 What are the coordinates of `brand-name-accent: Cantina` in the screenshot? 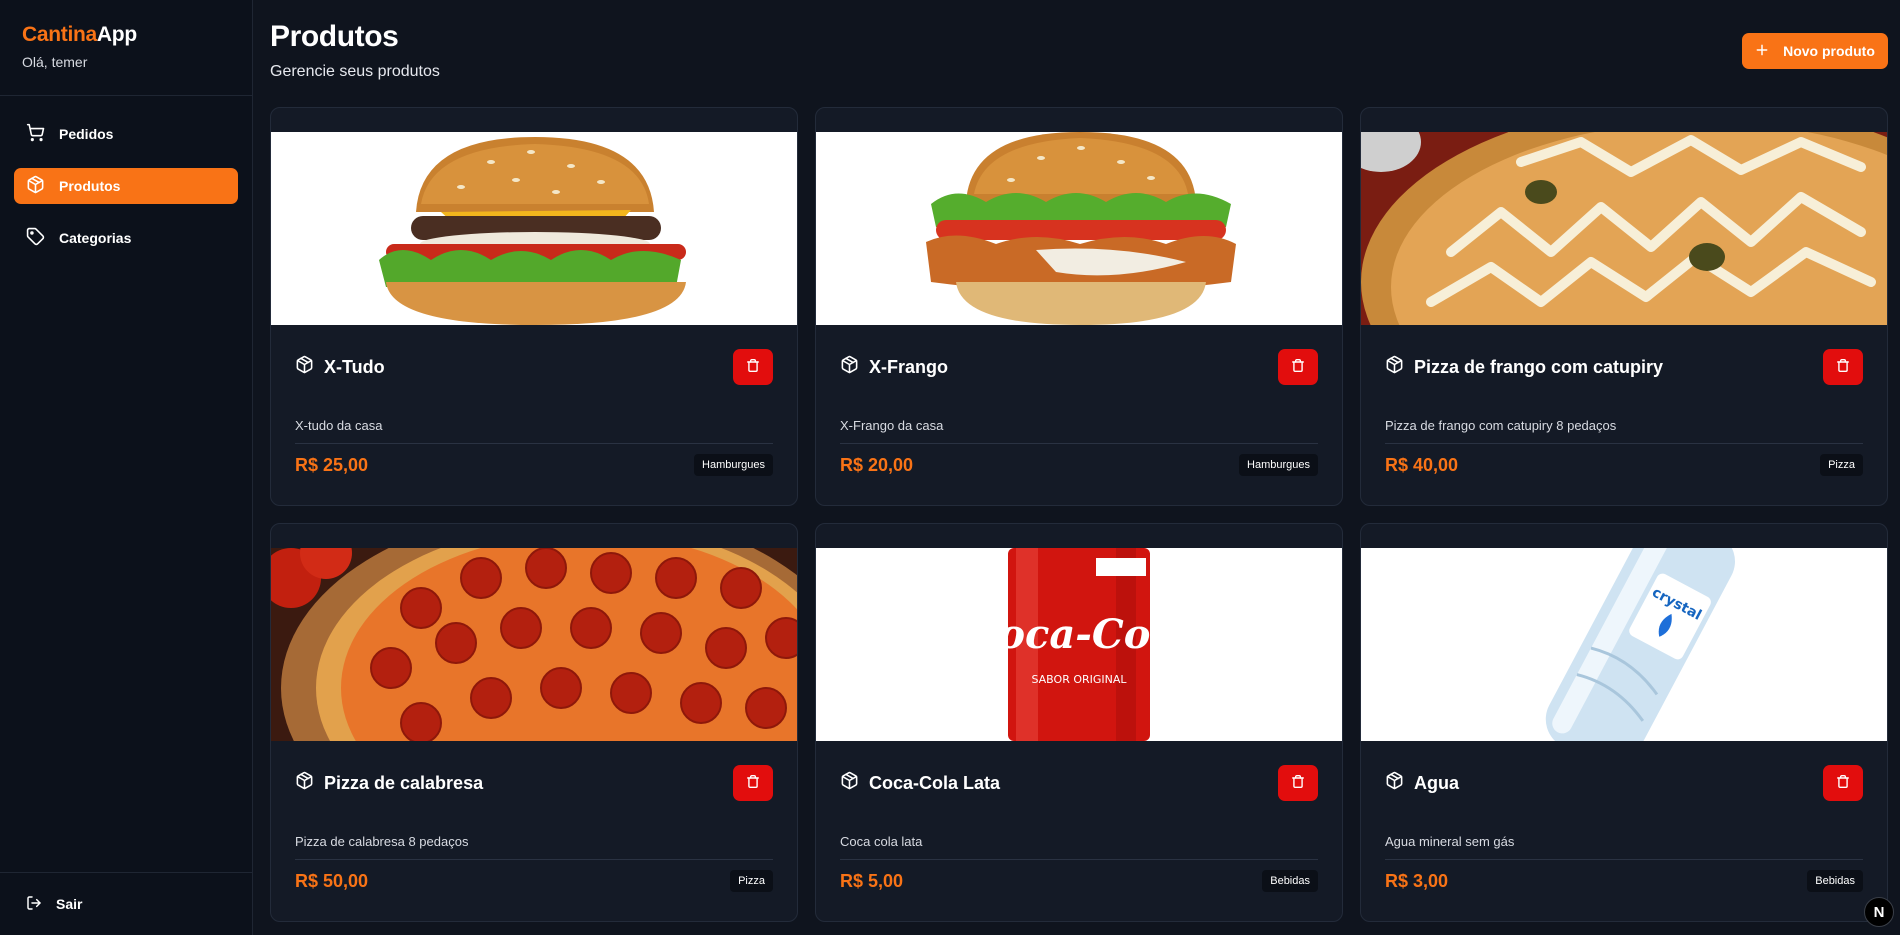 It's located at (59, 34).